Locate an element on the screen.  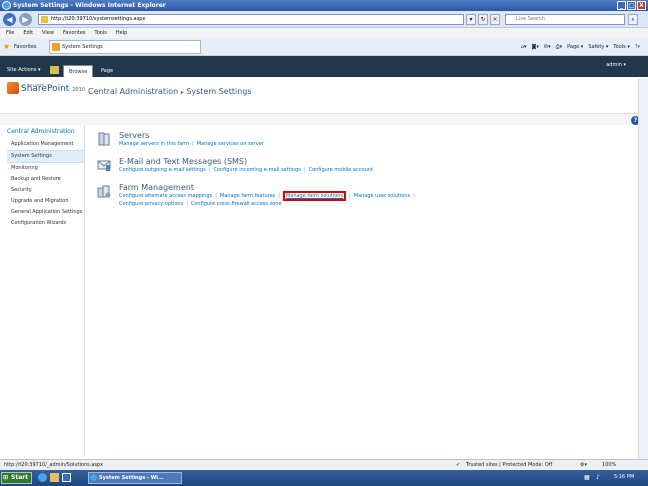
command-bar: ⌂▾ ◙▾ ✉▾ ⎙▾ Page ▾ Safety ▾ Tools ▾ ?▾ is located at coordinates (580, 47).